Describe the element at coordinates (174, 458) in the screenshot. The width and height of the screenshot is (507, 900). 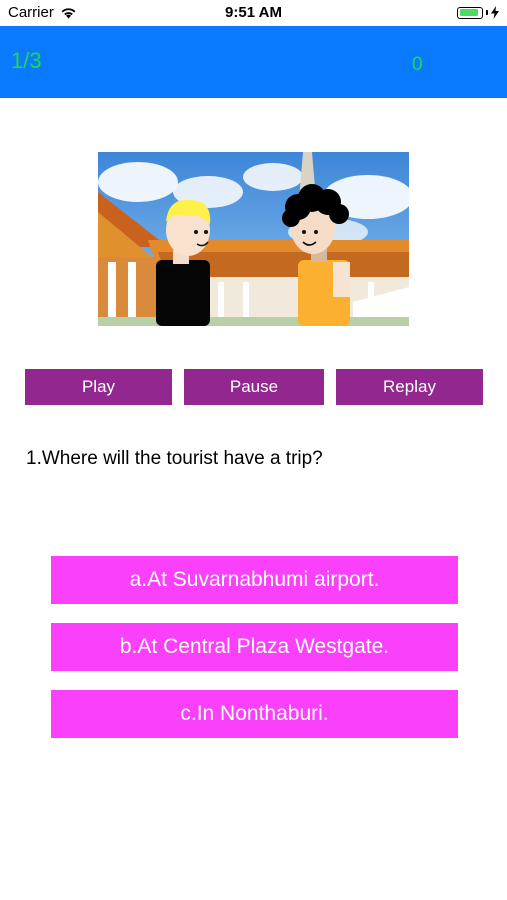
I see `question-text: 1.Where will the tourist have a trip?` at that location.